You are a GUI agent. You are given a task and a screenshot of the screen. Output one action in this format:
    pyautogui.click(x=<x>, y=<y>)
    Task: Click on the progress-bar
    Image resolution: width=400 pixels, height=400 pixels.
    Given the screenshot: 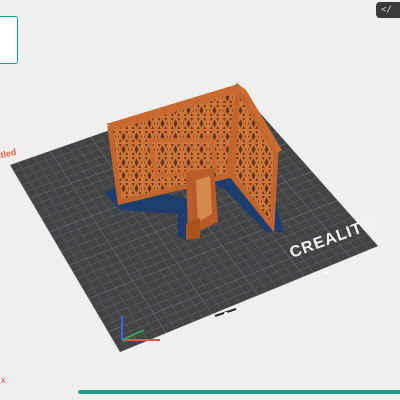 What is the action you would take?
    pyautogui.click(x=239, y=392)
    